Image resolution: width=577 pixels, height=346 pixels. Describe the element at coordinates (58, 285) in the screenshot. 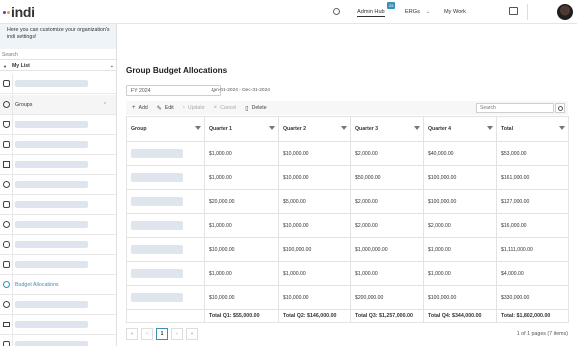

I see `sidebar-item-budget-allocations: Budget Allocations` at that location.